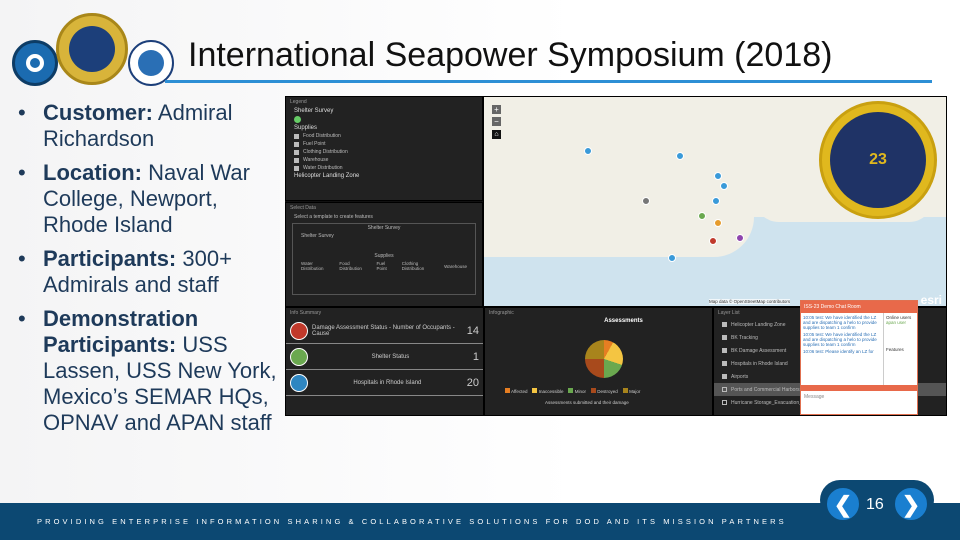 The height and width of the screenshot is (540, 960). What do you see at coordinates (419, 266) in the screenshot?
I see `template-item: Clothing Distribution` at bounding box center [419, 266].